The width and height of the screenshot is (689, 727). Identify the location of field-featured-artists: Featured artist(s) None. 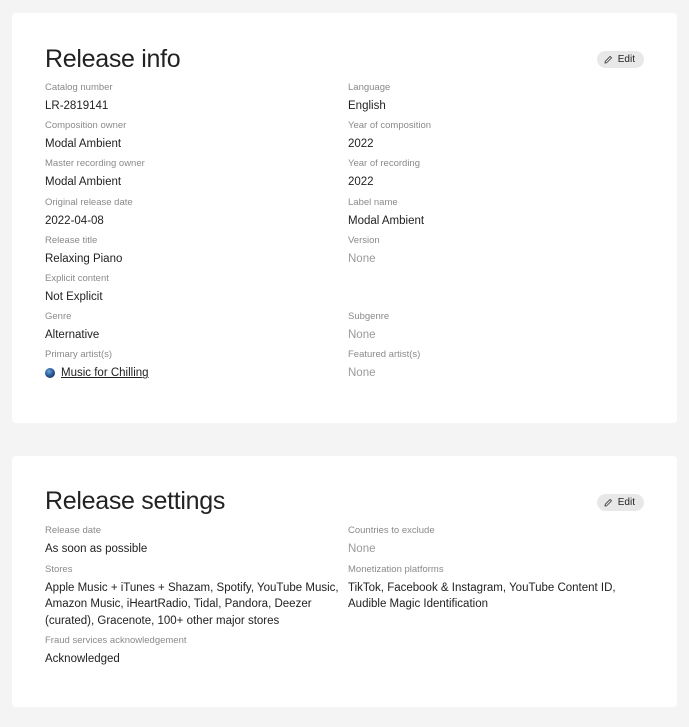
(493, 368).